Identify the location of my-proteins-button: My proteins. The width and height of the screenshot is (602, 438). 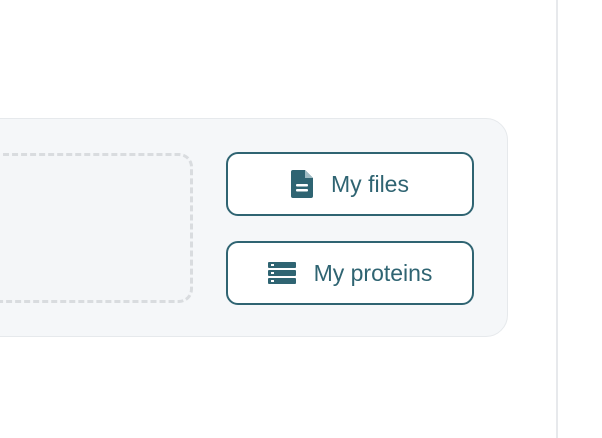
(350, 273).